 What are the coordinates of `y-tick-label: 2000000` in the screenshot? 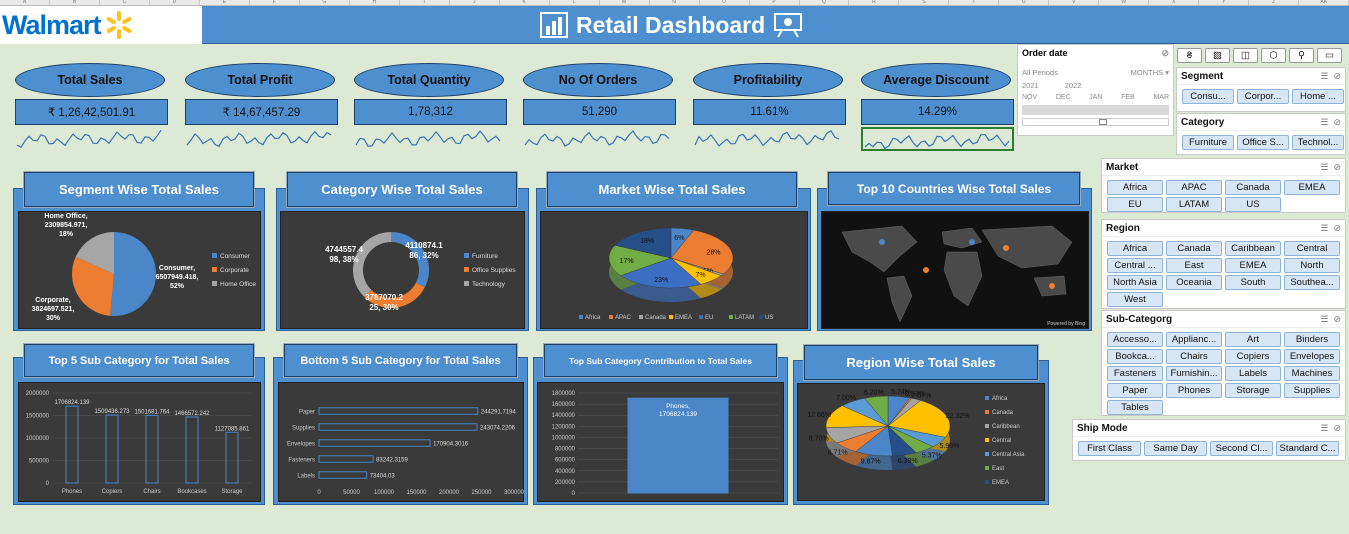 It's located at (38, 394).